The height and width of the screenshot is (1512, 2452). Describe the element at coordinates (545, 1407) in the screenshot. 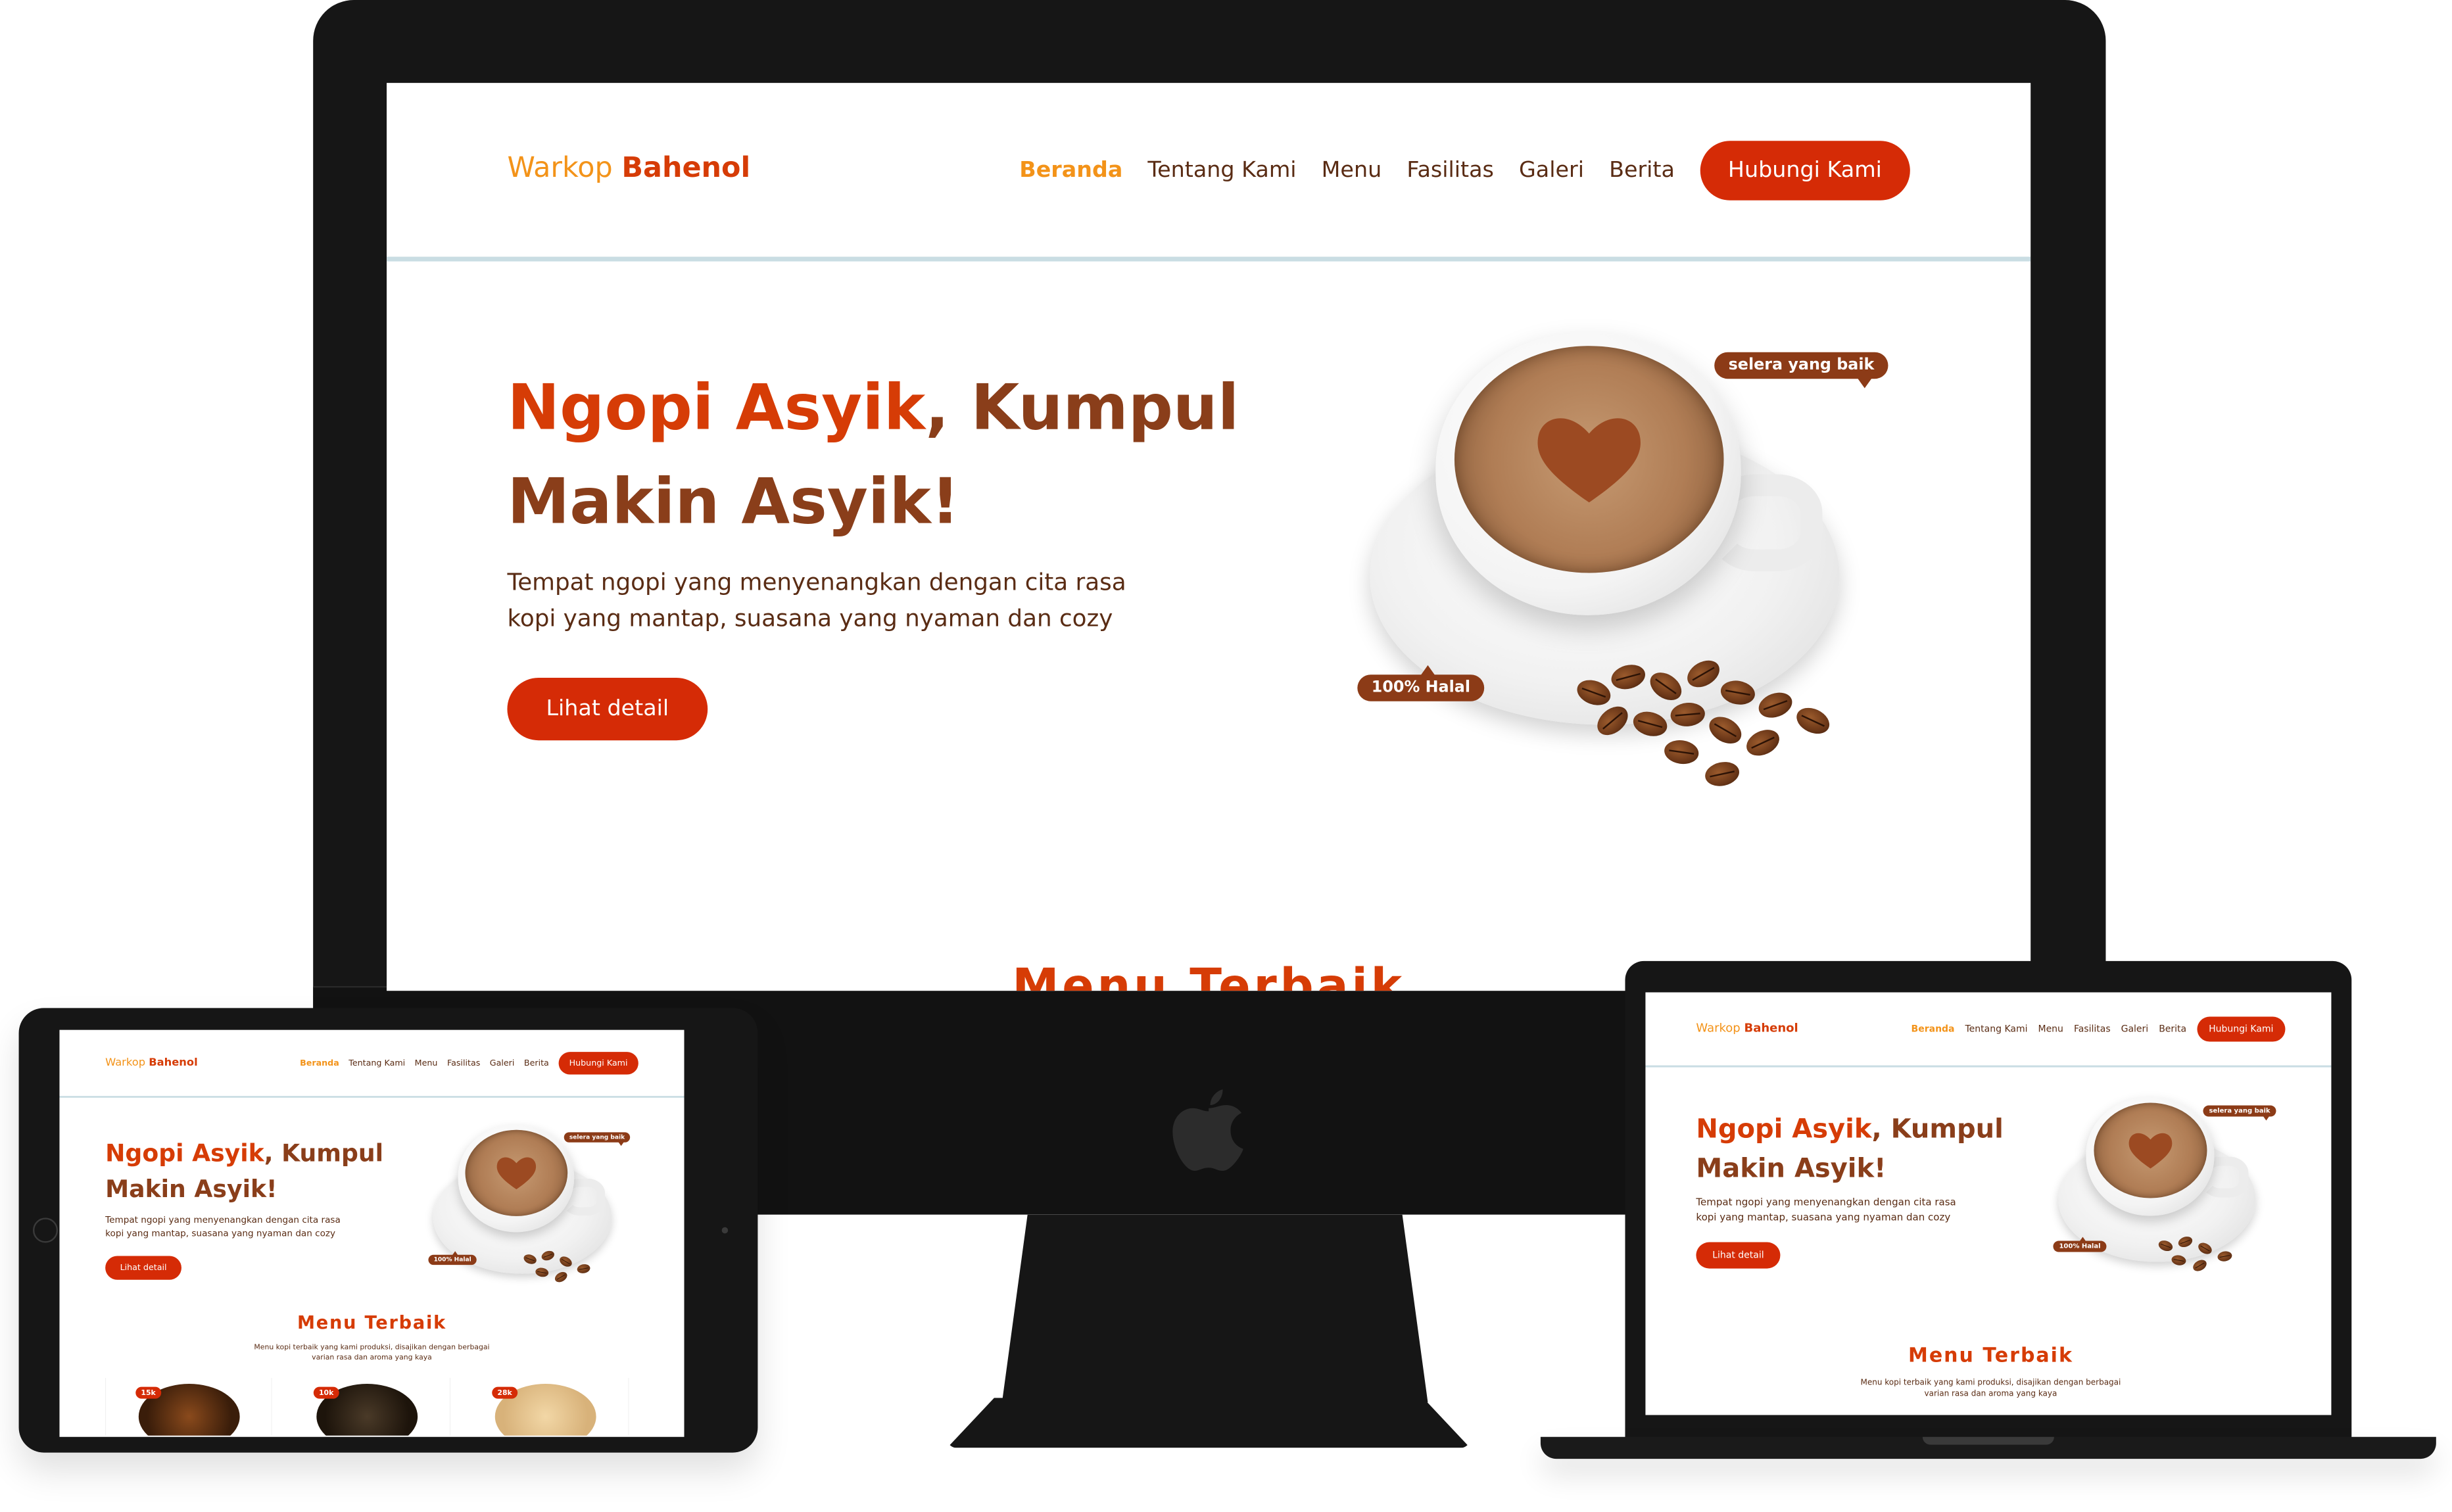

I see `menu-card: 28k` at that location.